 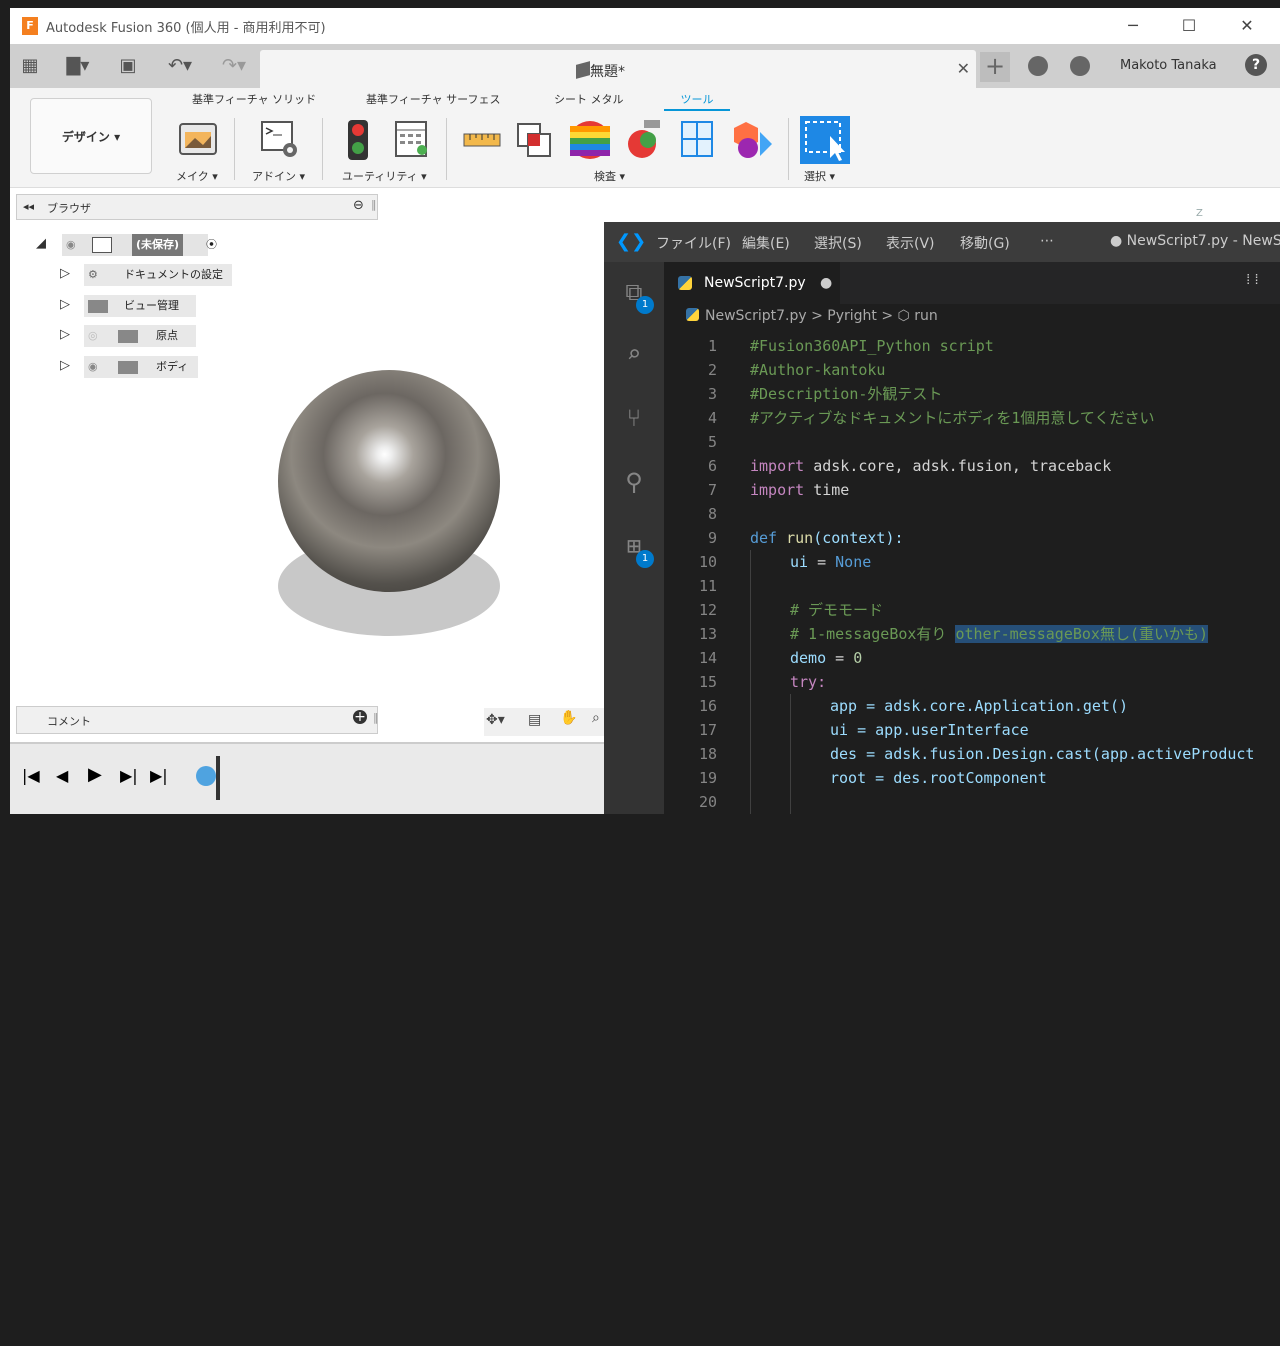 I want to click on minimize-button: ─, so click(x=1133, y=26).